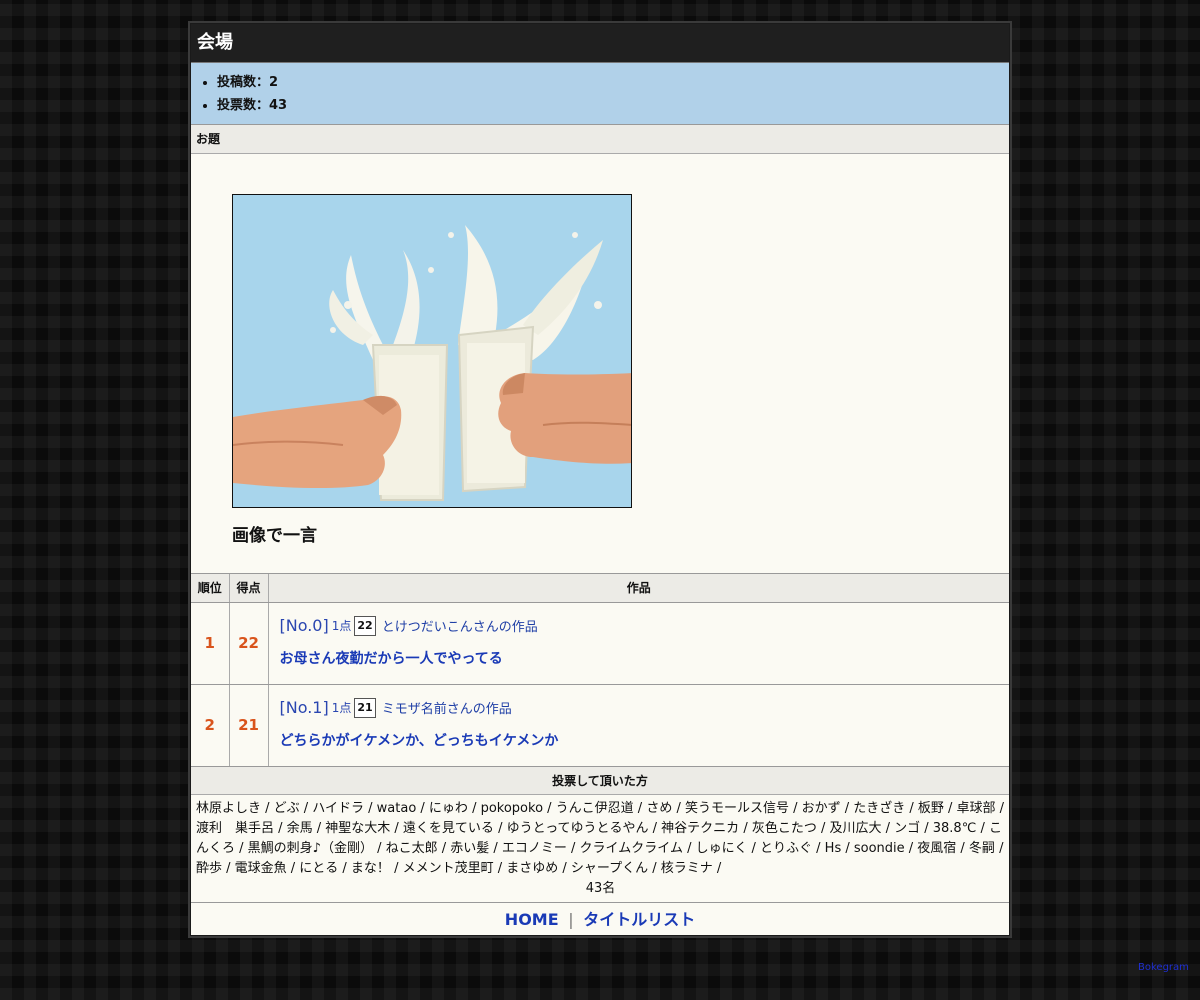 This screenshot has width=1200, height=1000. I want to click on entry-meta: [No.0] 1点 22 とけつだいこんさんの作品, so click(645, 626).